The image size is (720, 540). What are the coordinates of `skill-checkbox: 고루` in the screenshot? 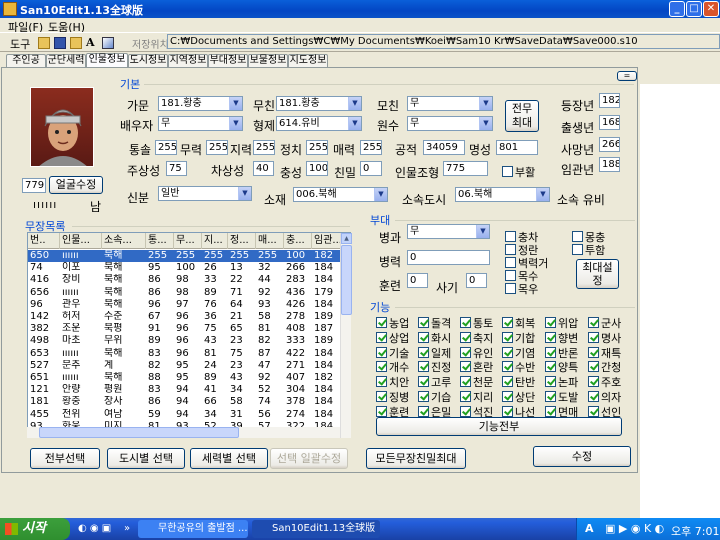 It's located at (434, 382).